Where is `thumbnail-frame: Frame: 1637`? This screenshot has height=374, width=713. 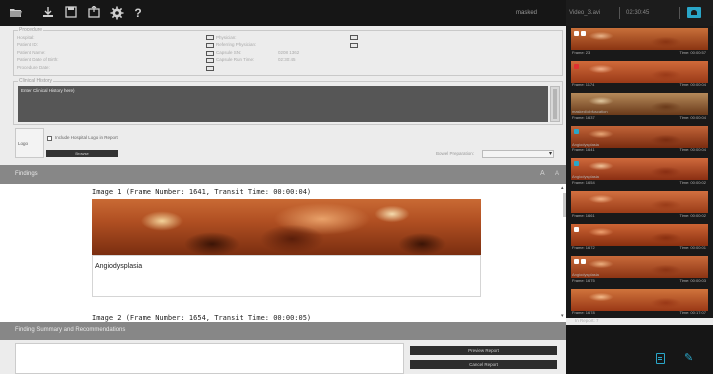 thumbnail-frame: Frame: 1637 is located at coordinates (583, 117).